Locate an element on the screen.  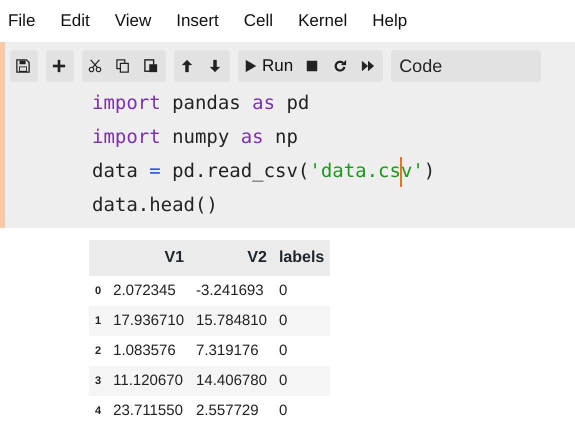
menu-item: View is located at coordinates (133, 21).